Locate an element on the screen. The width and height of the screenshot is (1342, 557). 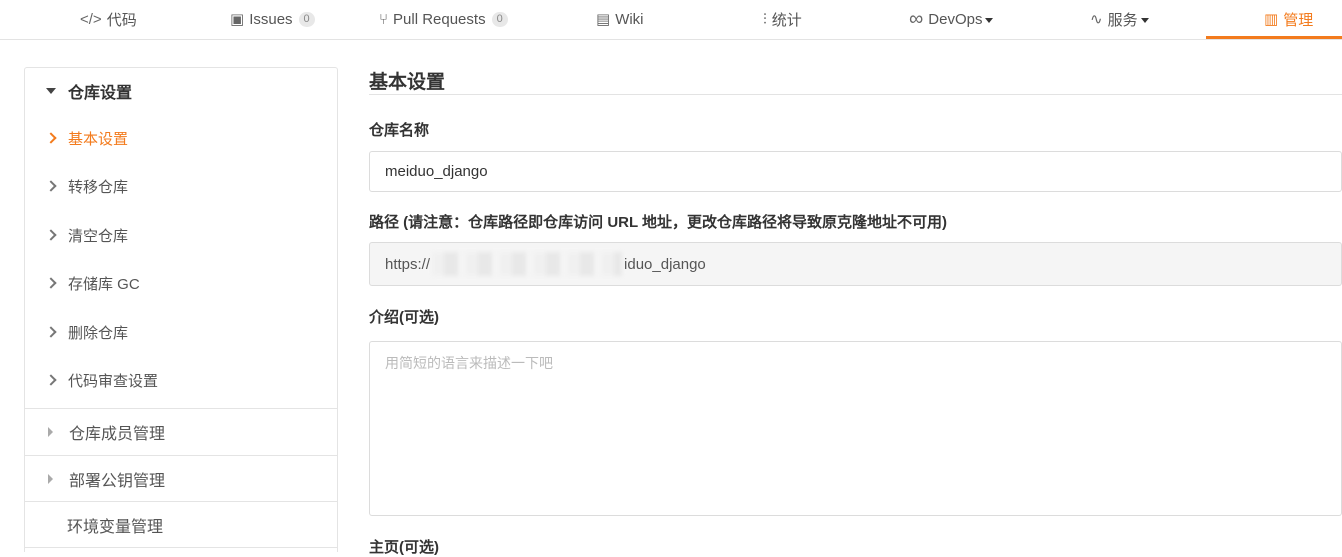
tab-devops: ∞ DevOps is located at coordinates (951, 19).